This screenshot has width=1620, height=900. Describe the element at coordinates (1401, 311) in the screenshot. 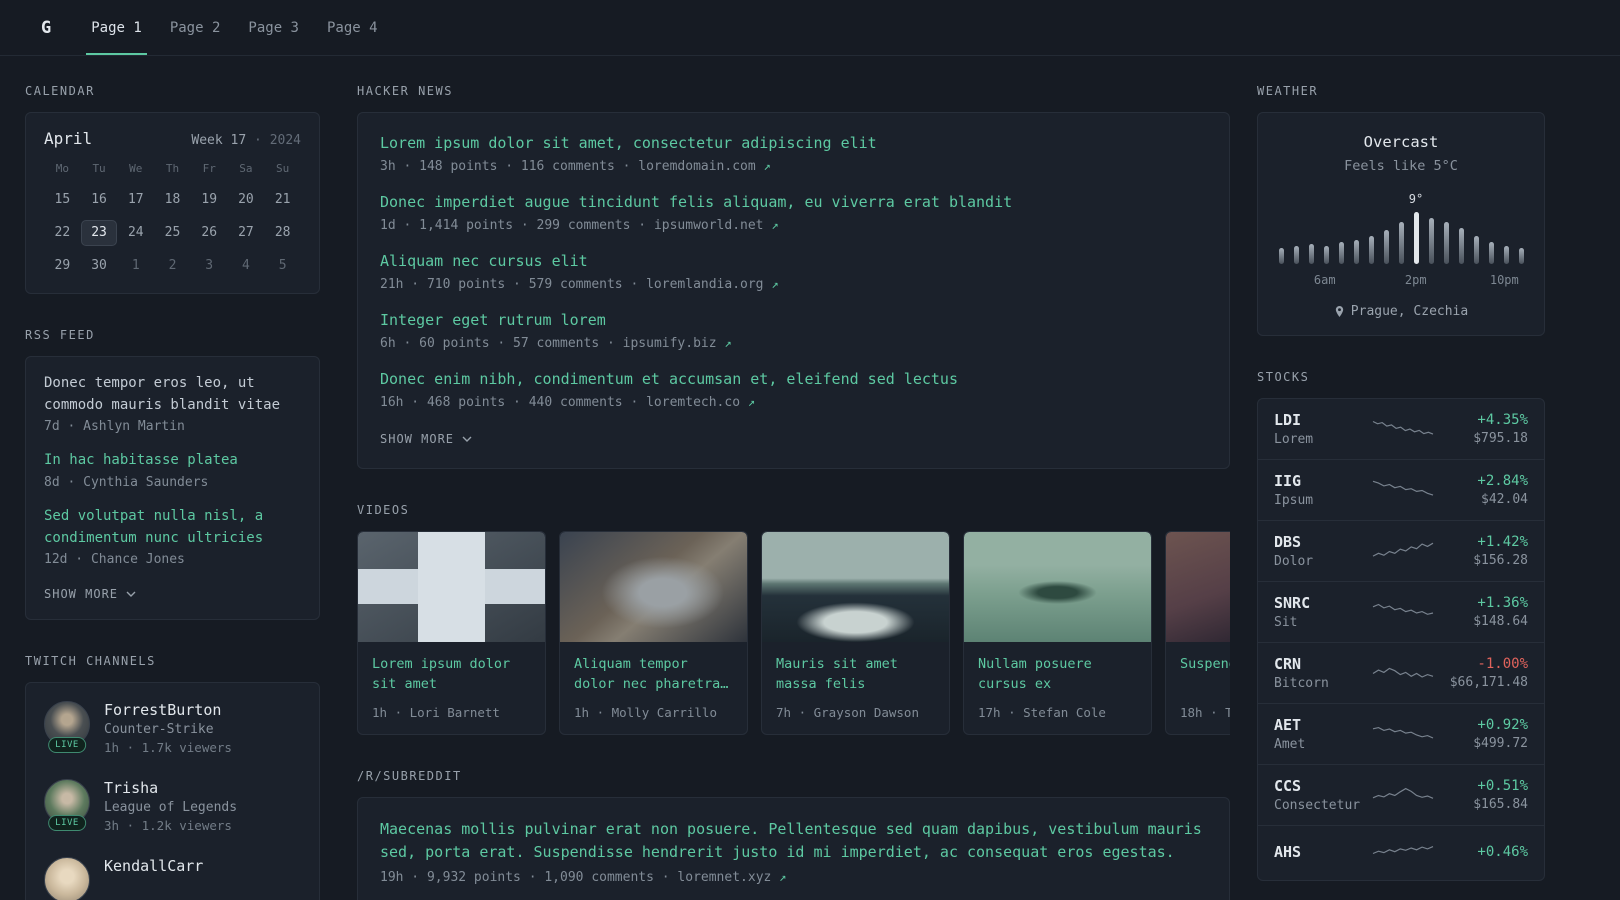

I see `weather-location: Prague, Czechia` at that location.